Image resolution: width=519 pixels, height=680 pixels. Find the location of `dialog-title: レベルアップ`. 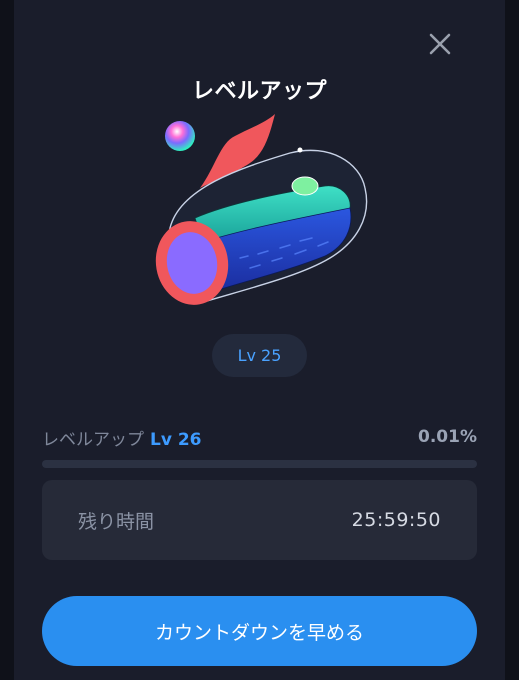

dialog-title: レベルアップ is located at coordinates (259, 91).